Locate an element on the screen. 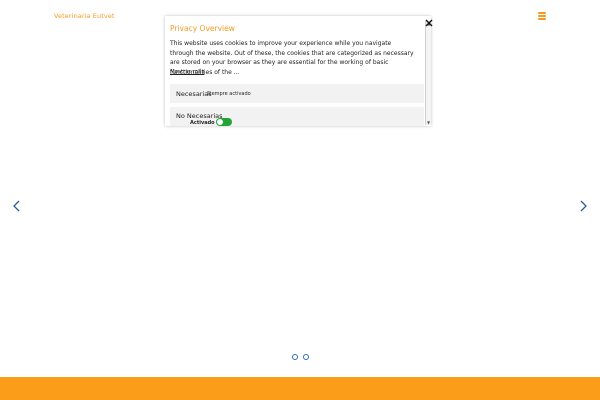 Image resolution: width=600 pixels, height=400 pixels. chevron-right-icon is located at coordinates (583, 206).